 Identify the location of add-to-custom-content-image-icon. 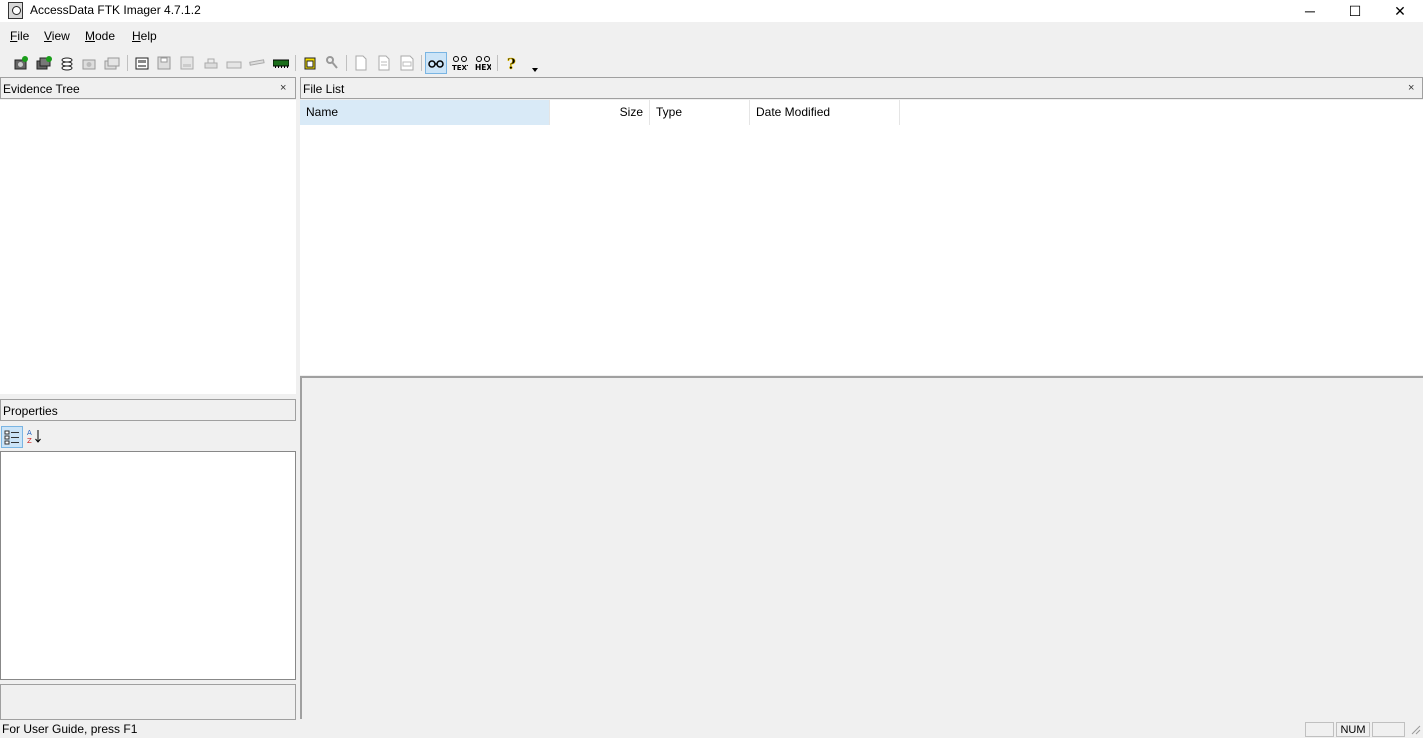
(211, 63).